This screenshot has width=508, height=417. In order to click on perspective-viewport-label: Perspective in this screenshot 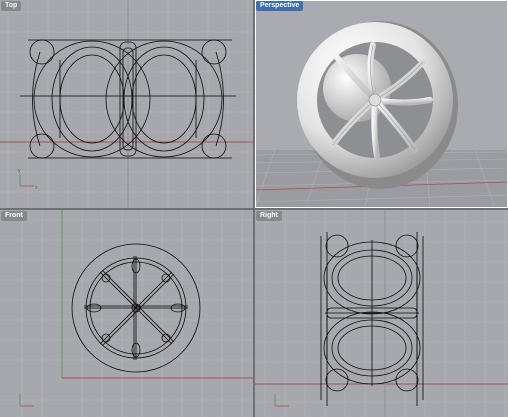, I will do `click(280, 6)`.